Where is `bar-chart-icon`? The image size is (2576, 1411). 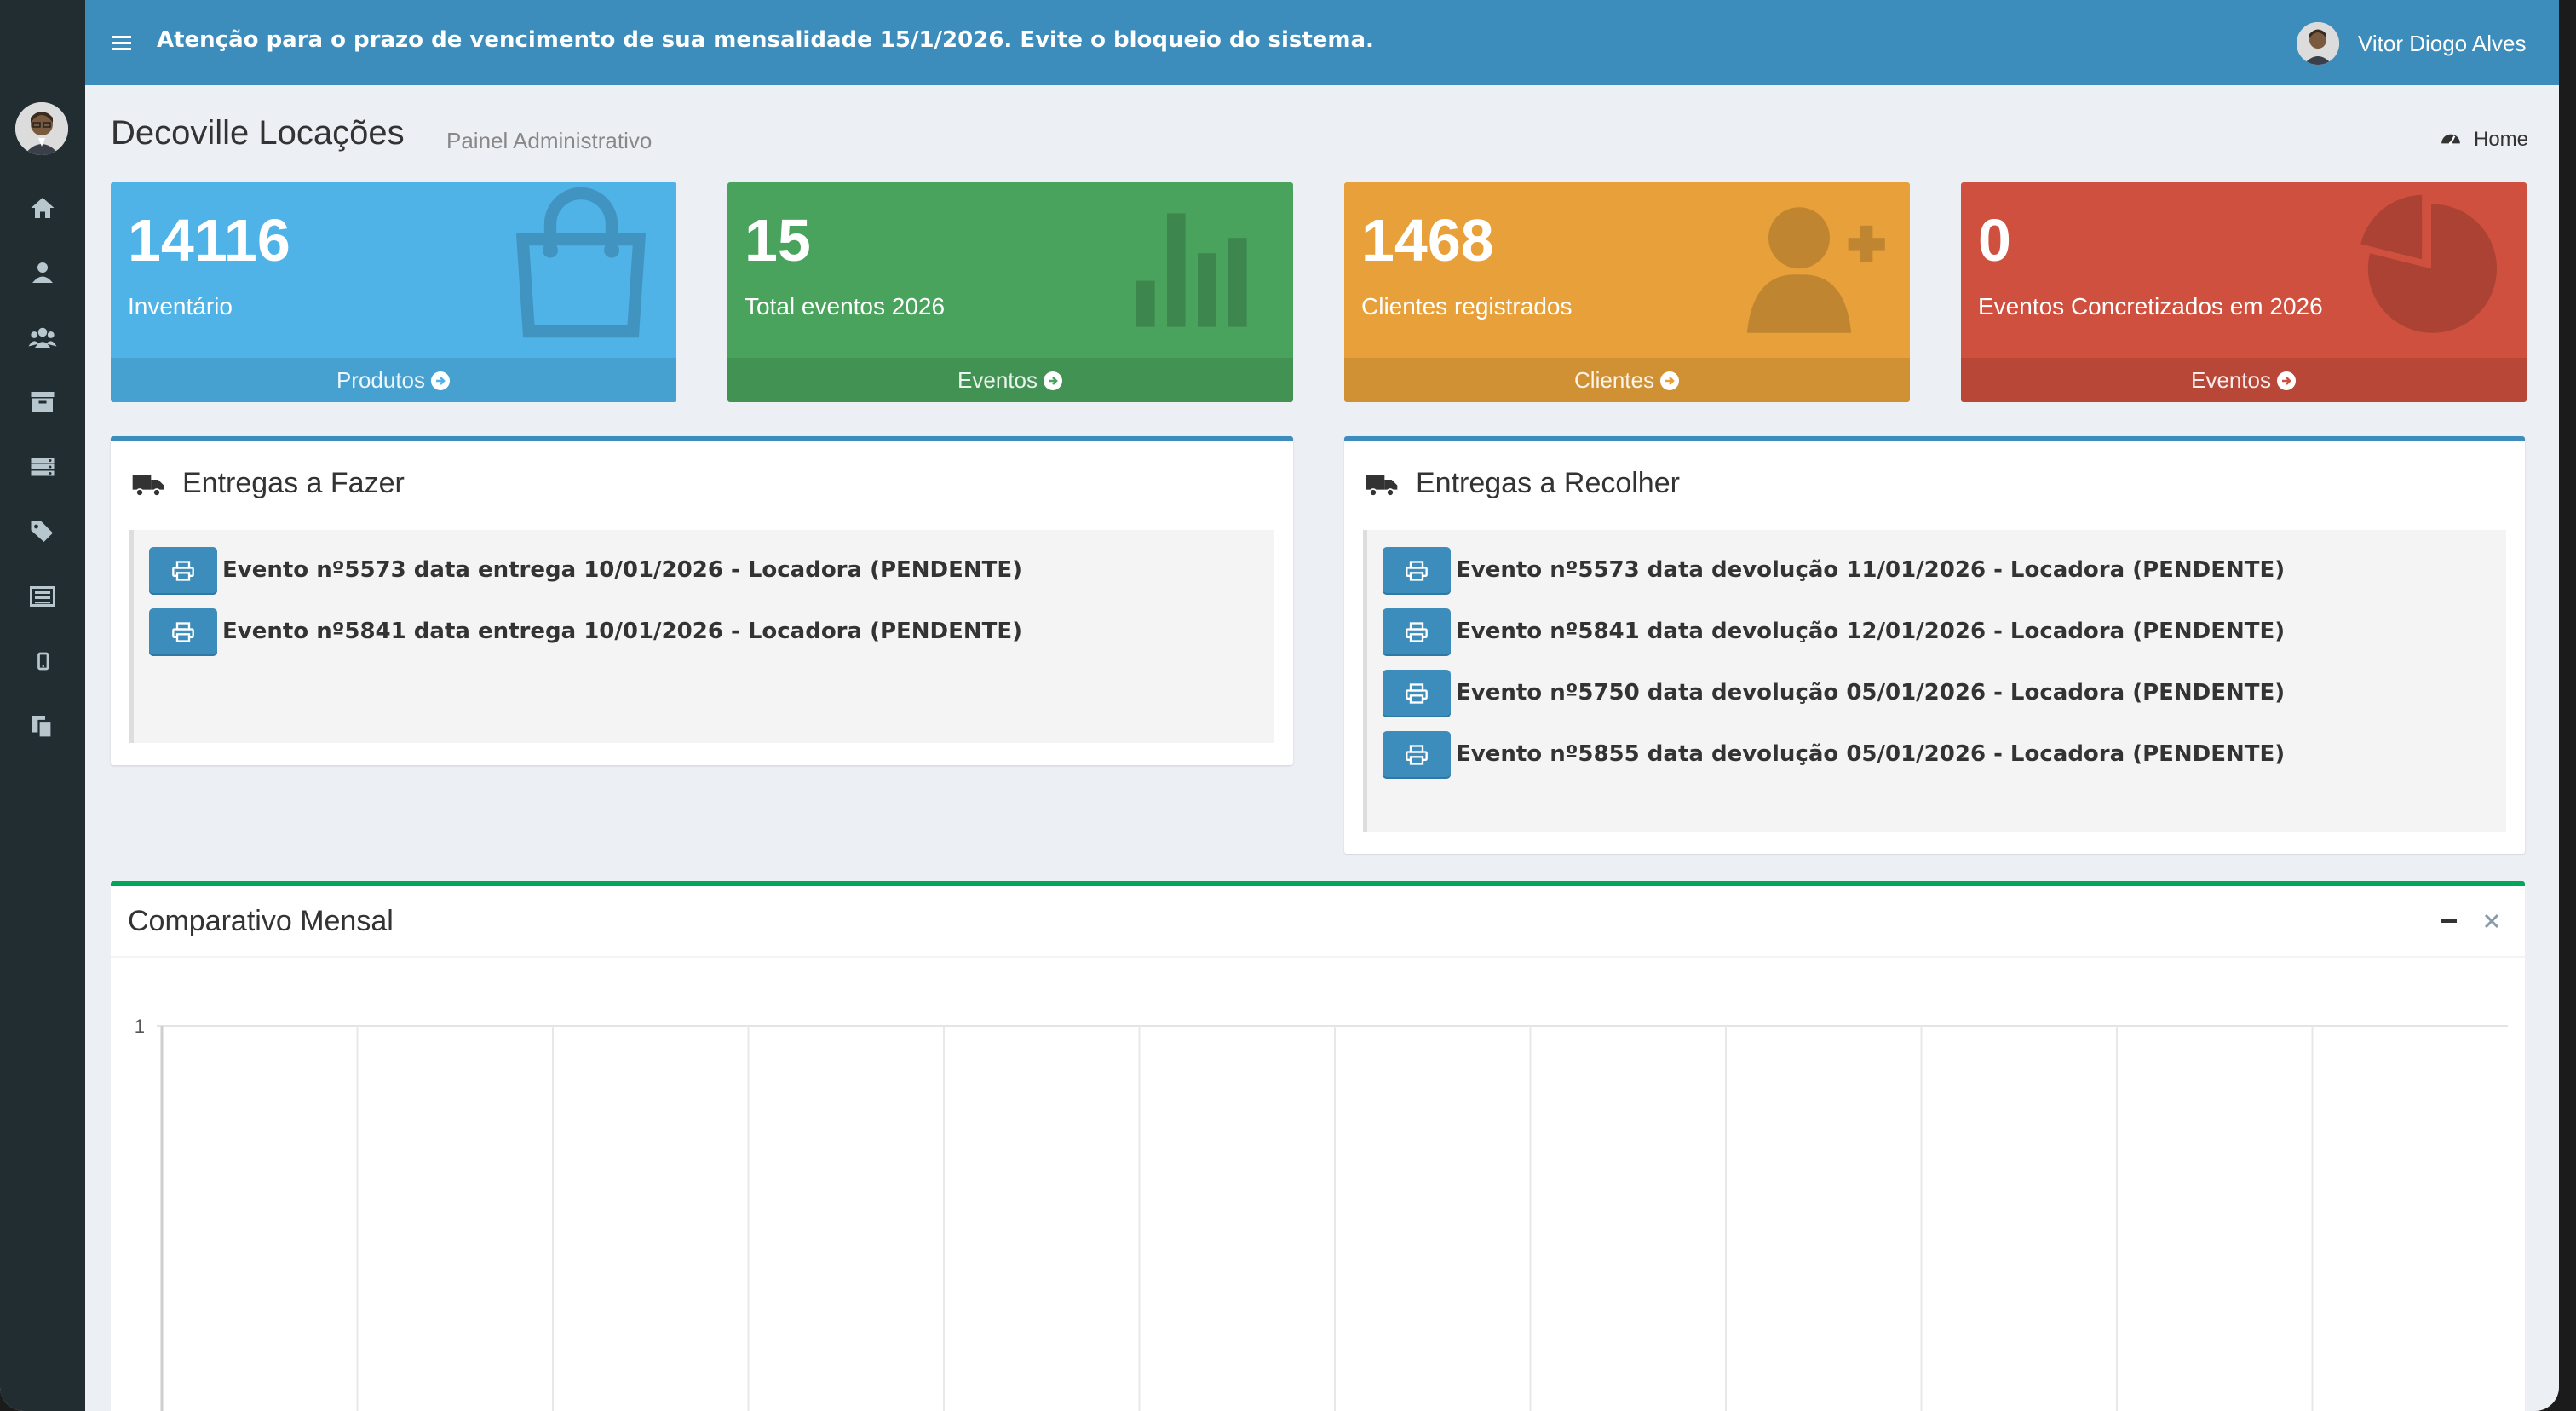
bar-chart-icon is located at coordinates (1197, 262).